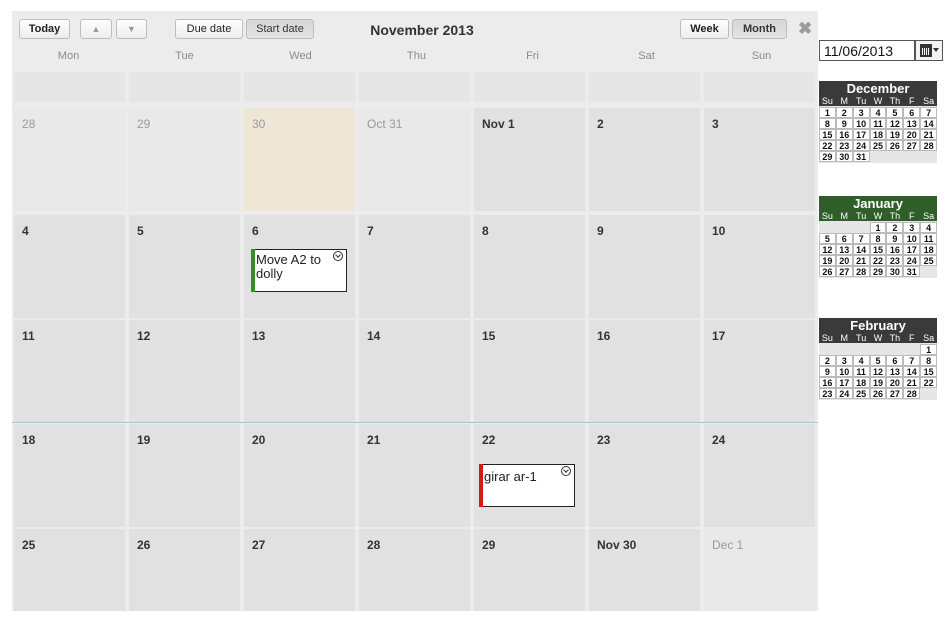 The height and width of the screenshot is (621, 951). I want to click on due-date-button: Due date, so click(209, 29).